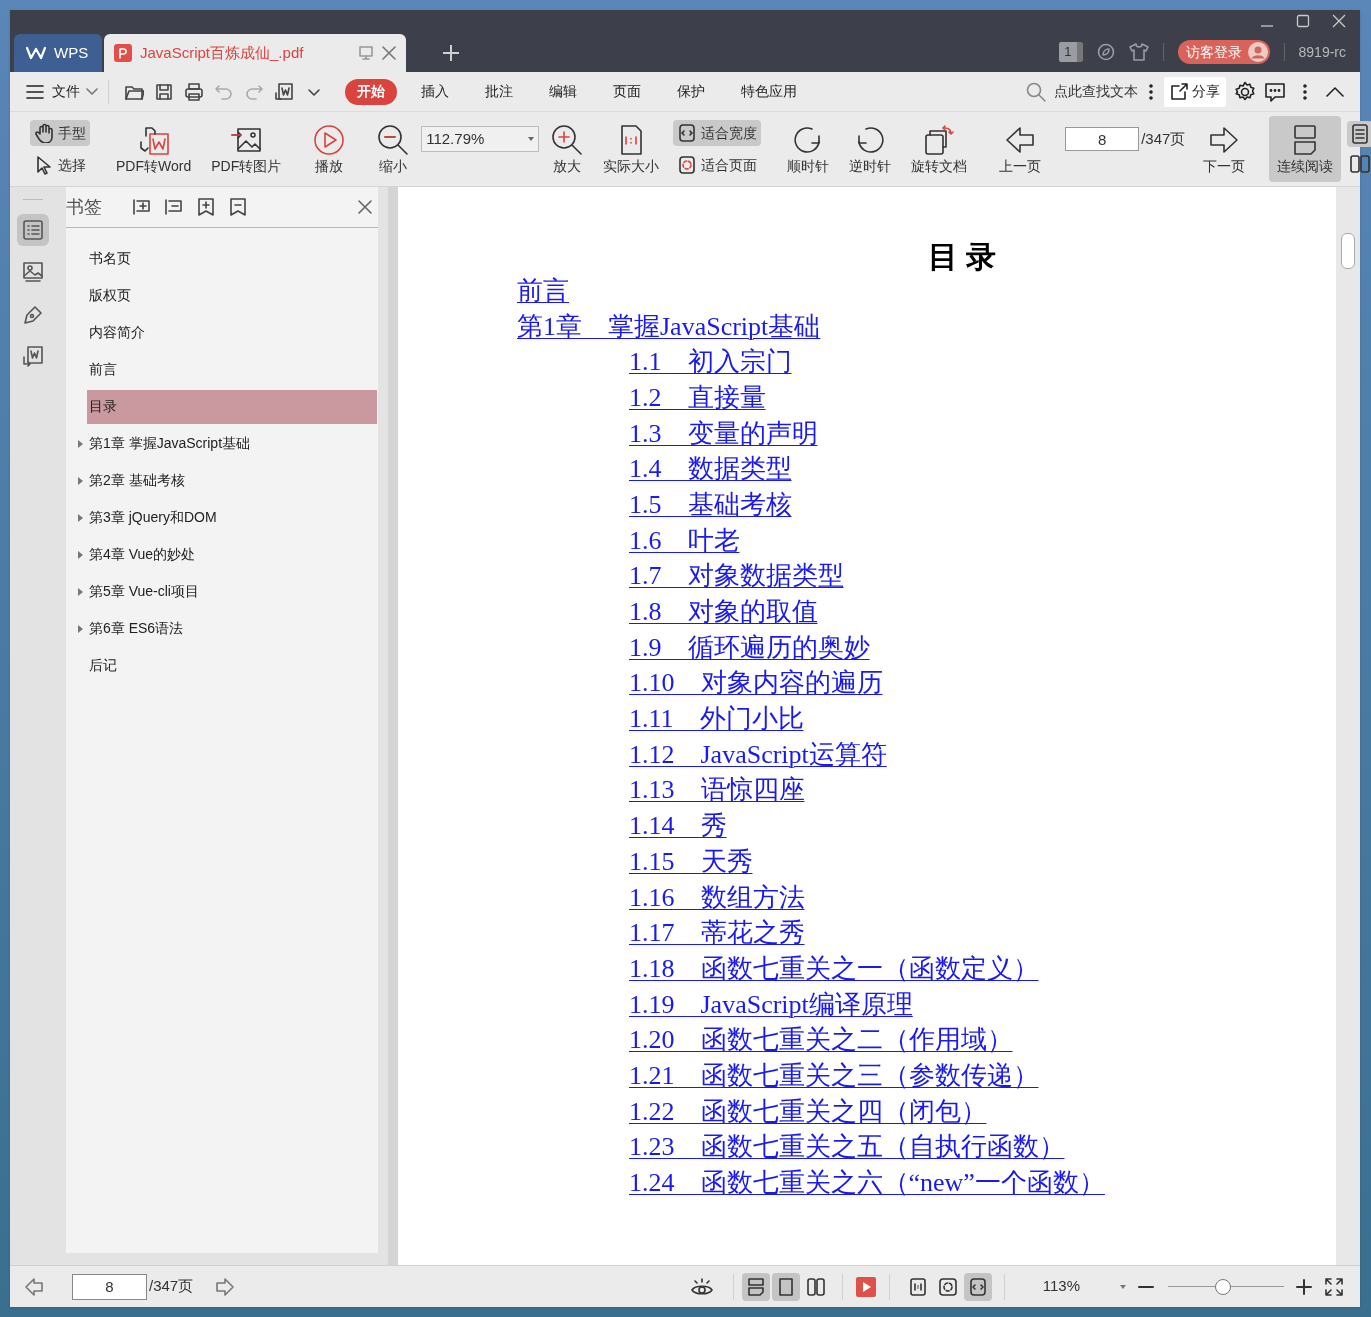  Describe the element at coordinates (847, 1147) in the screenshot. I see `toc-link: 1.23 函数七重关之五（自执行函数）` at that location.